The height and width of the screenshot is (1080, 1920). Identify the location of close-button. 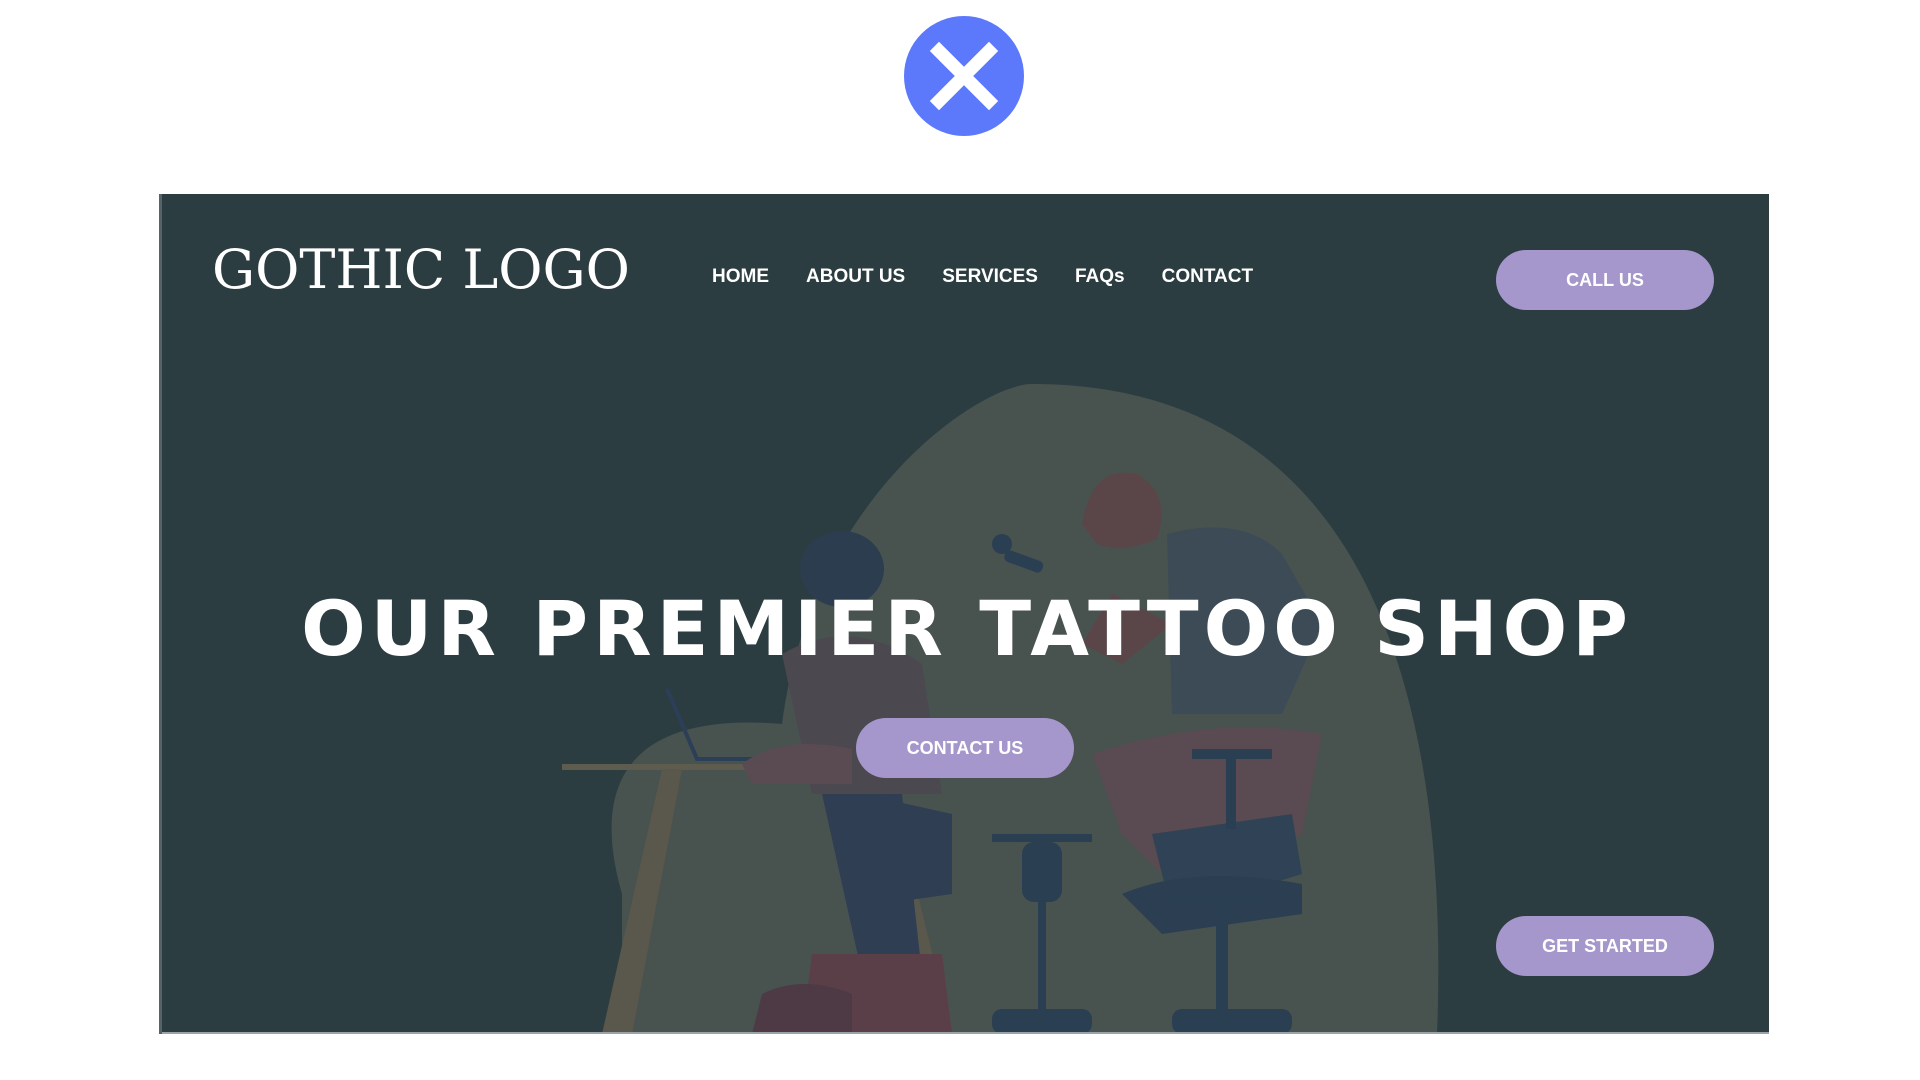
(964, 76).